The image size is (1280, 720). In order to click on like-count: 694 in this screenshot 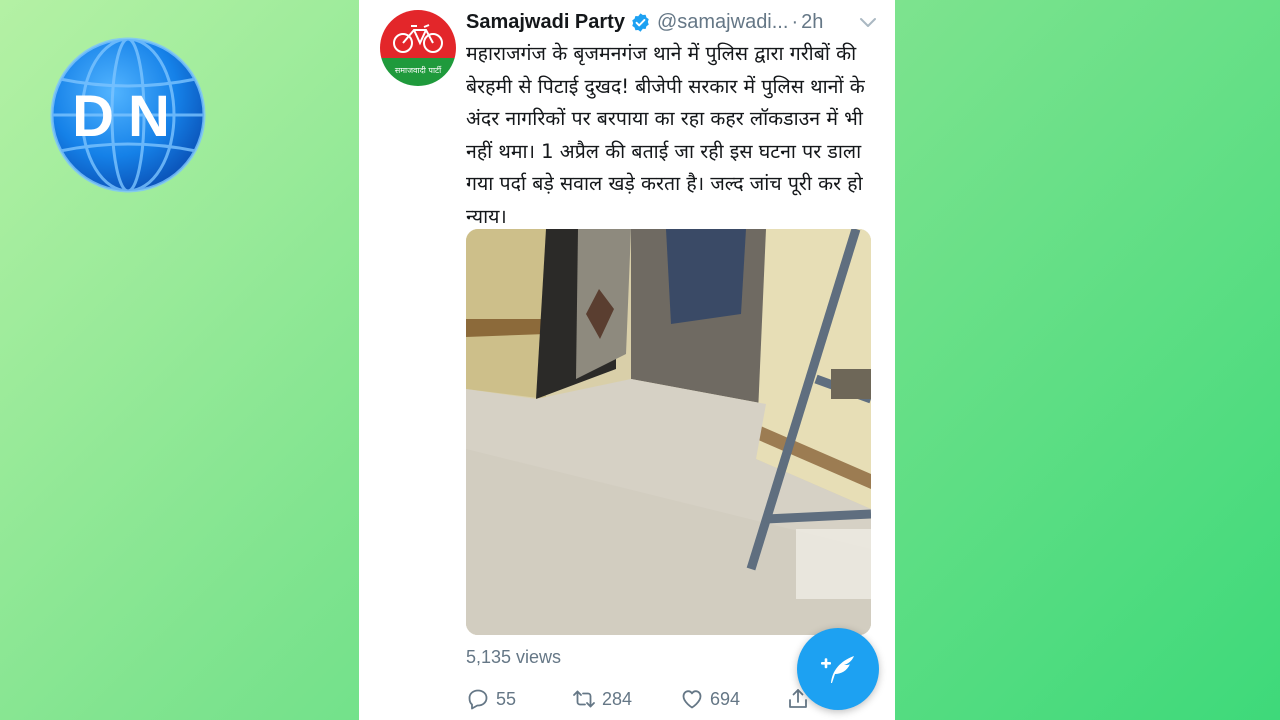, I will do `click(725, 698)`.